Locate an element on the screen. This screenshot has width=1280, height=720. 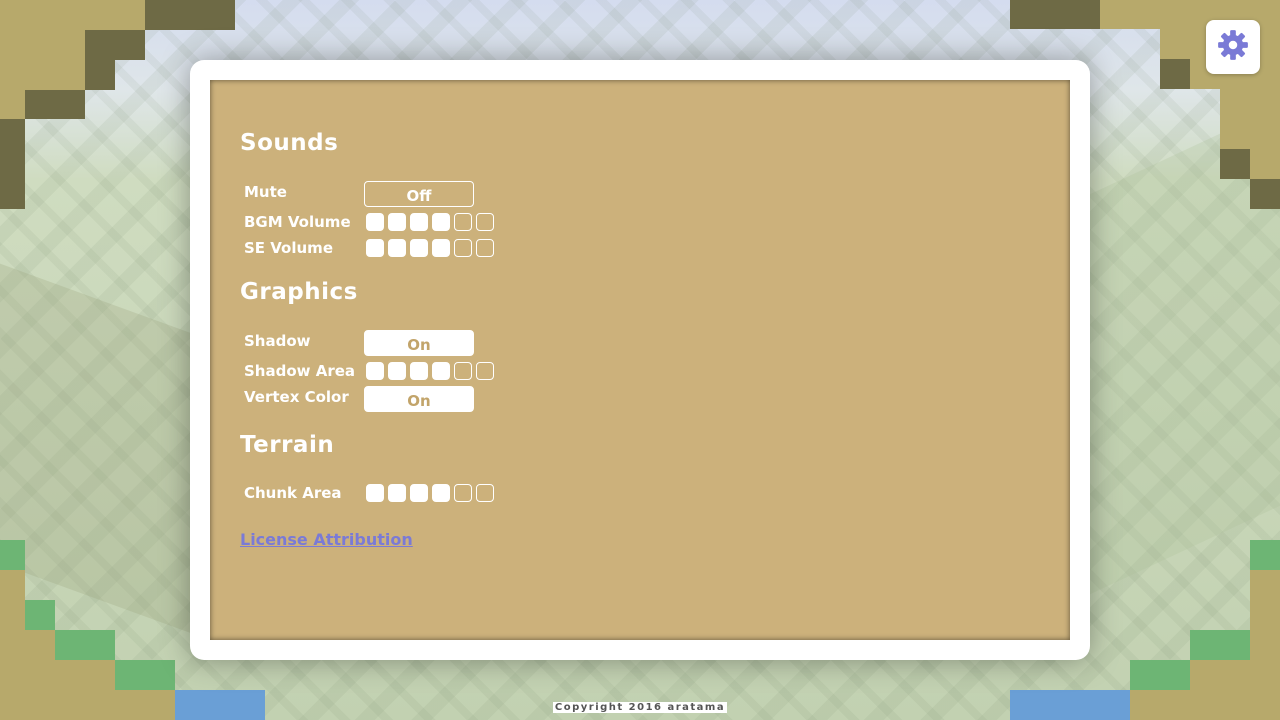
mute-toggle: Off is located at coordinates (419, 194).